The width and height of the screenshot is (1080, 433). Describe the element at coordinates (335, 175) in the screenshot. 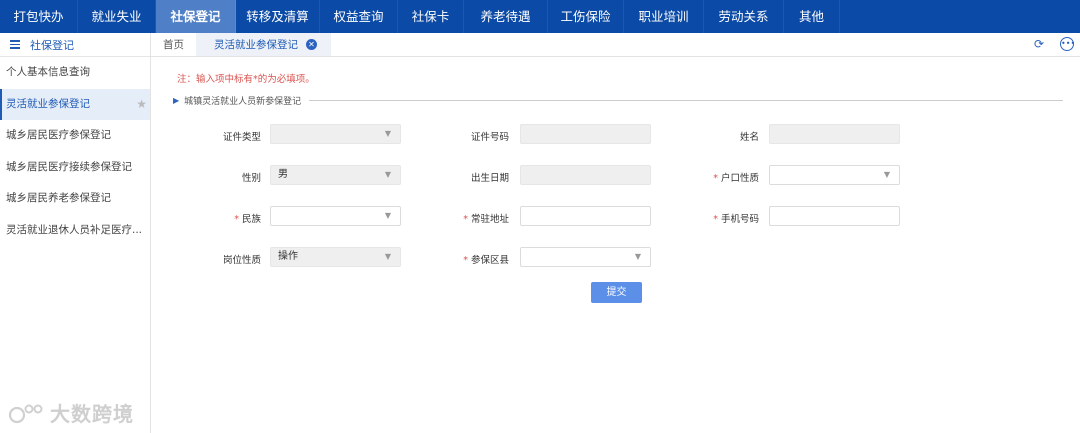

I see `gender-select: 男 ▼` at that location.